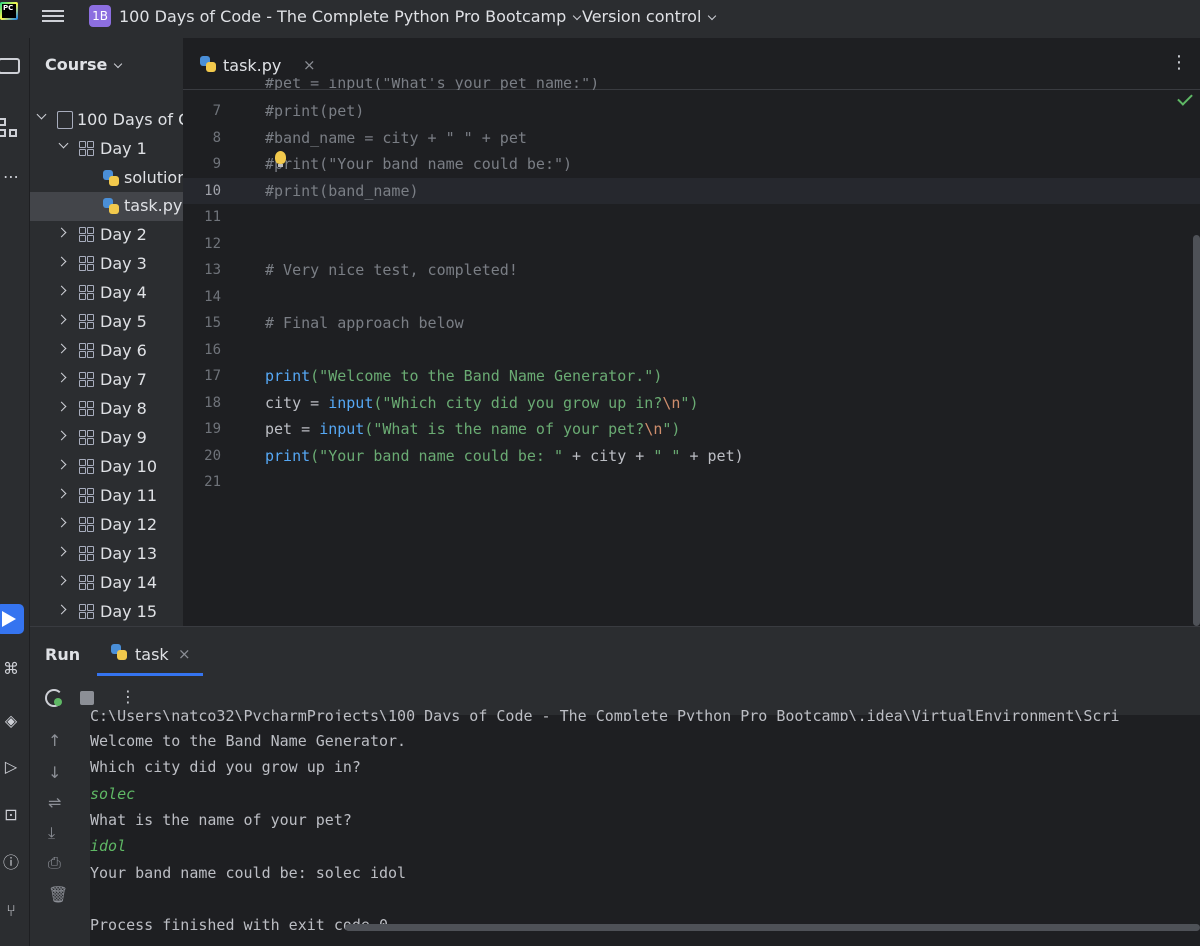 Image resolution: width=1200 pixels, height=946 pixels. What do you see at coordinates (396, 138) in the screenshot?
I see `code-line-8: #band_name = city + " " + pet` at bounding box center [396, 138].